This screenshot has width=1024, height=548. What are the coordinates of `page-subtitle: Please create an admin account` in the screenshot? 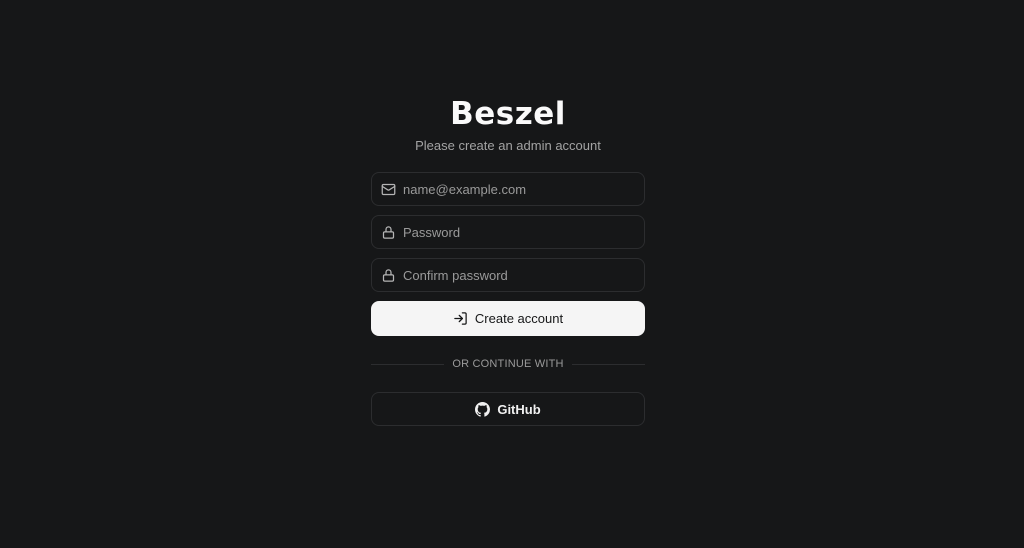 It's located at (508, 145).